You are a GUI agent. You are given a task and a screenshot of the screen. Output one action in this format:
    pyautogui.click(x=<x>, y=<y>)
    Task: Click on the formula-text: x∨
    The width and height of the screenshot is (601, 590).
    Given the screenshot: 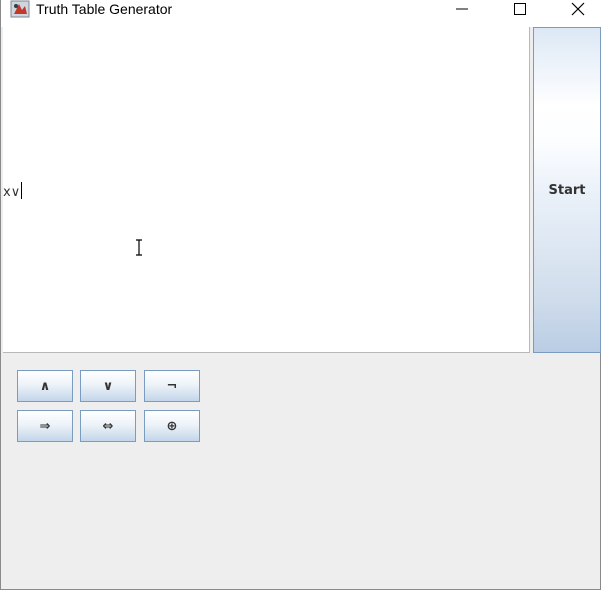 What is the action you would take?
    pyautogui.click(x=12, y=192)
    